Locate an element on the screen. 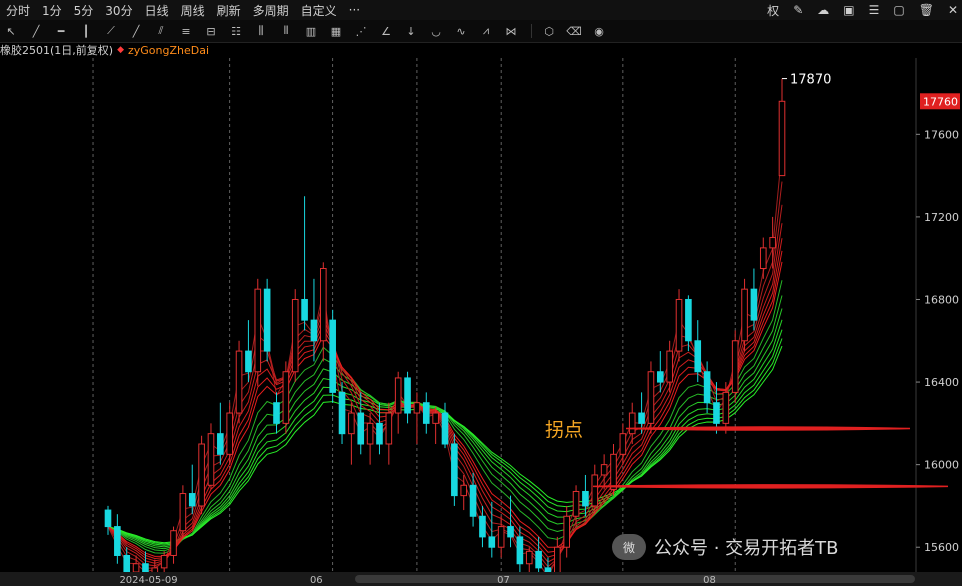 Image resolution: width=962 pixels, height=586 pixels. extended-line-icon: ╱ is located at coordinates (136, 31).